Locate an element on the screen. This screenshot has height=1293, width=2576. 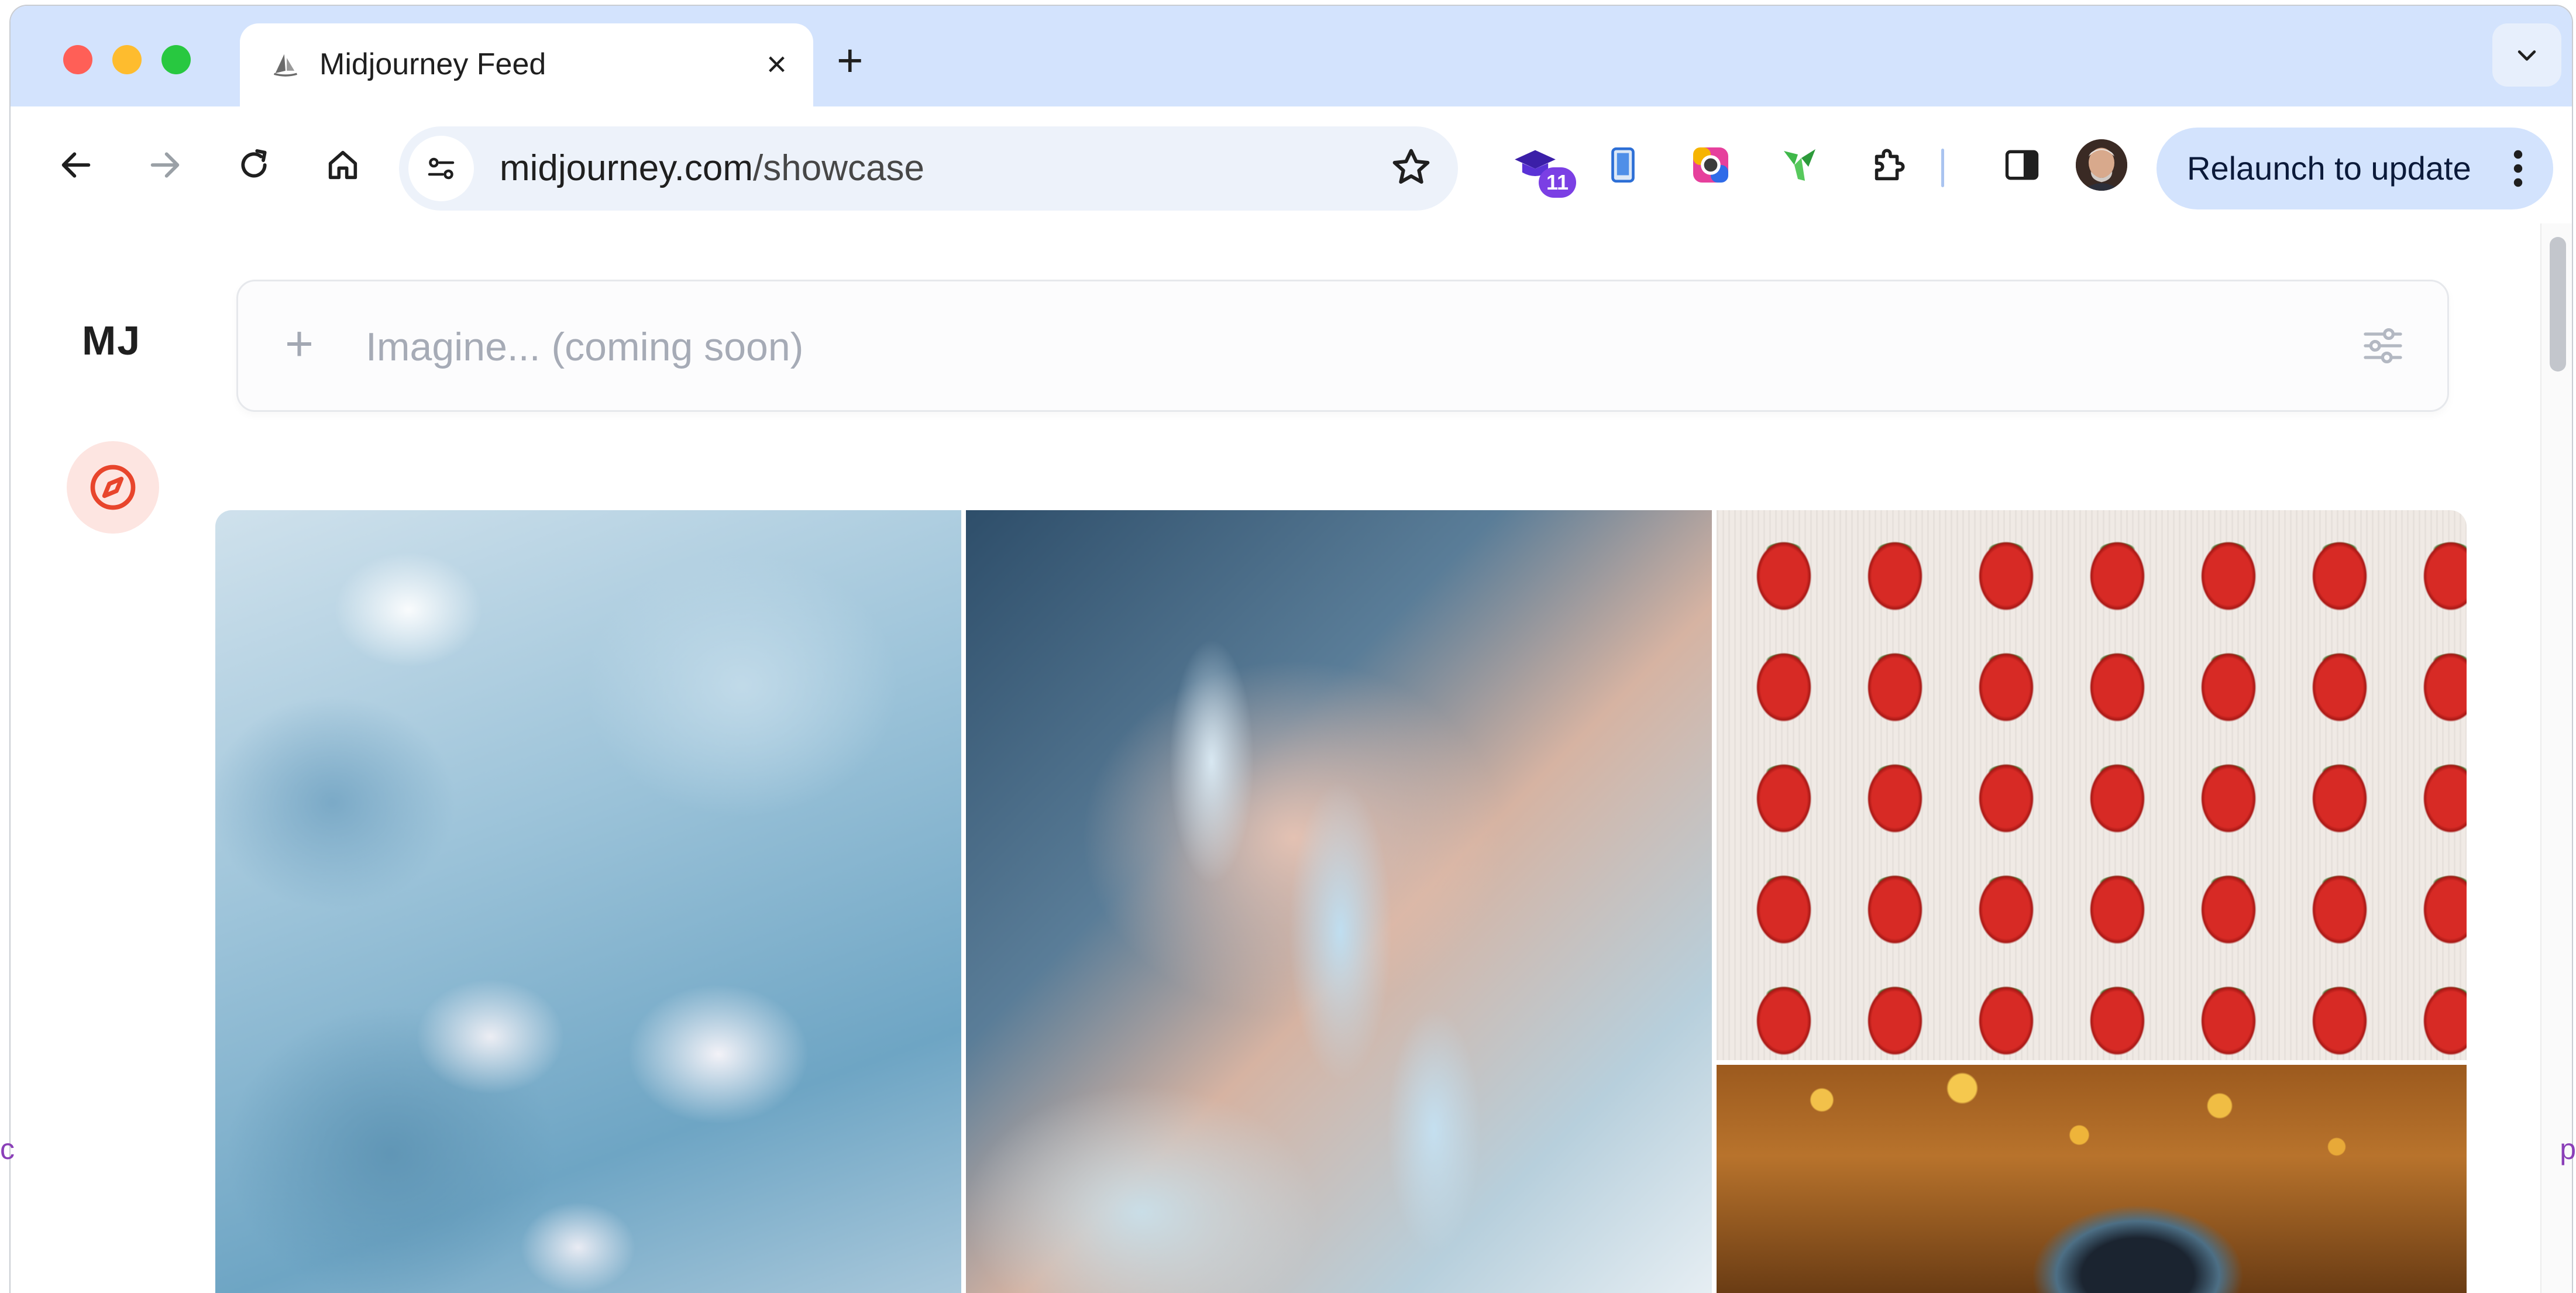
imagine-prompt-bar: + Imagine... (coming soon) is located at coordinates (1343, 346).